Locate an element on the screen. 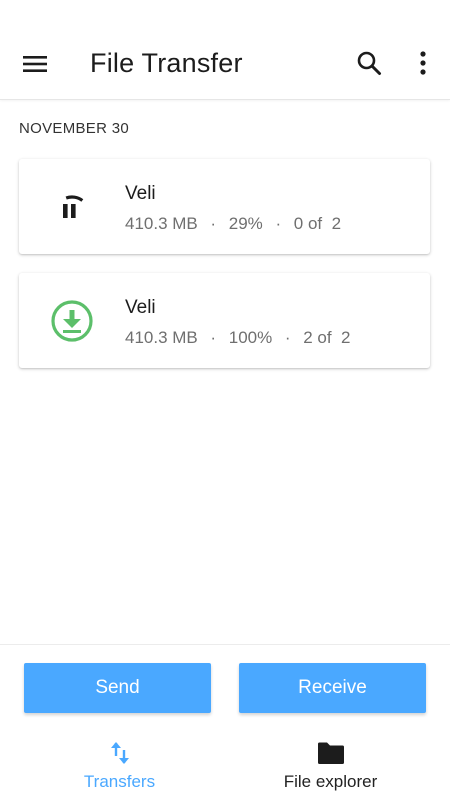 Image resolution: width=450 pixels, height=800 pixels. page-title: File Transfer is located at coordinates (166, 63).